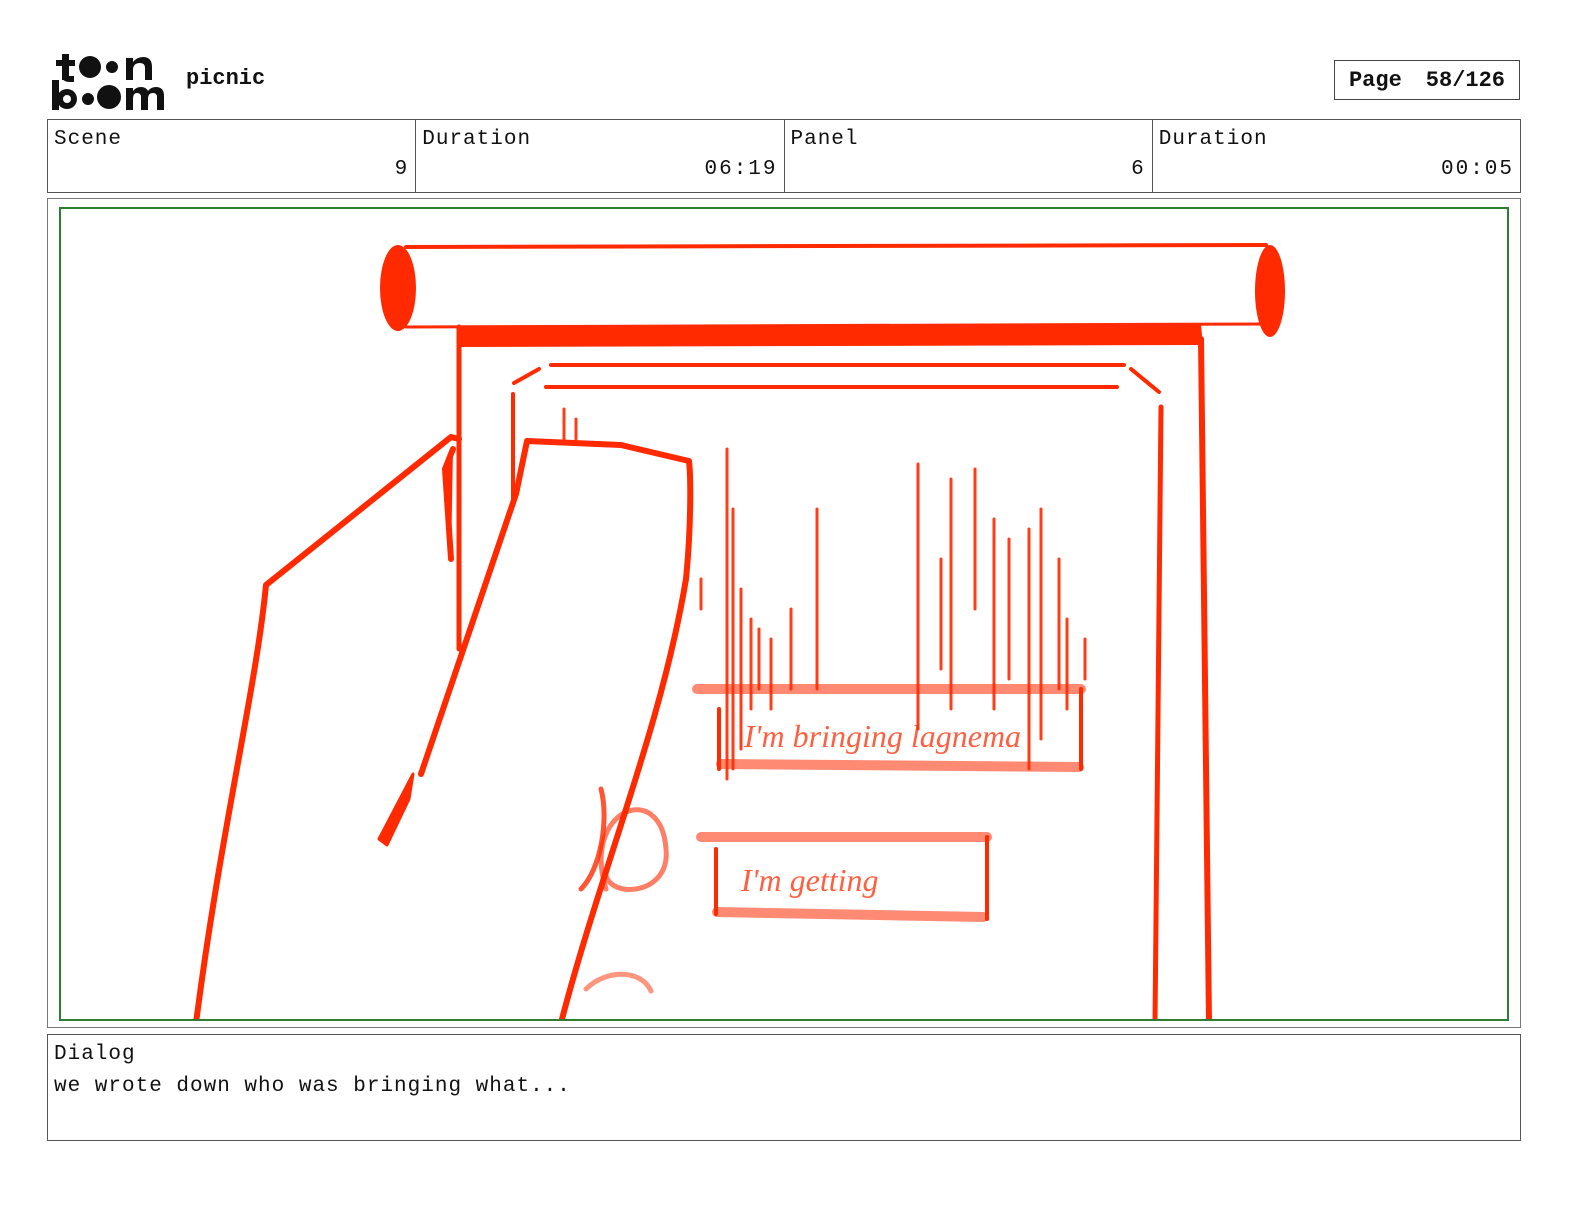 This screenshot has width=1584, height=1224. What do you see at coordinates (969, 156) in the screenshot?
I see `panel-cell: Panel 6` at bounding box center [969, 156].